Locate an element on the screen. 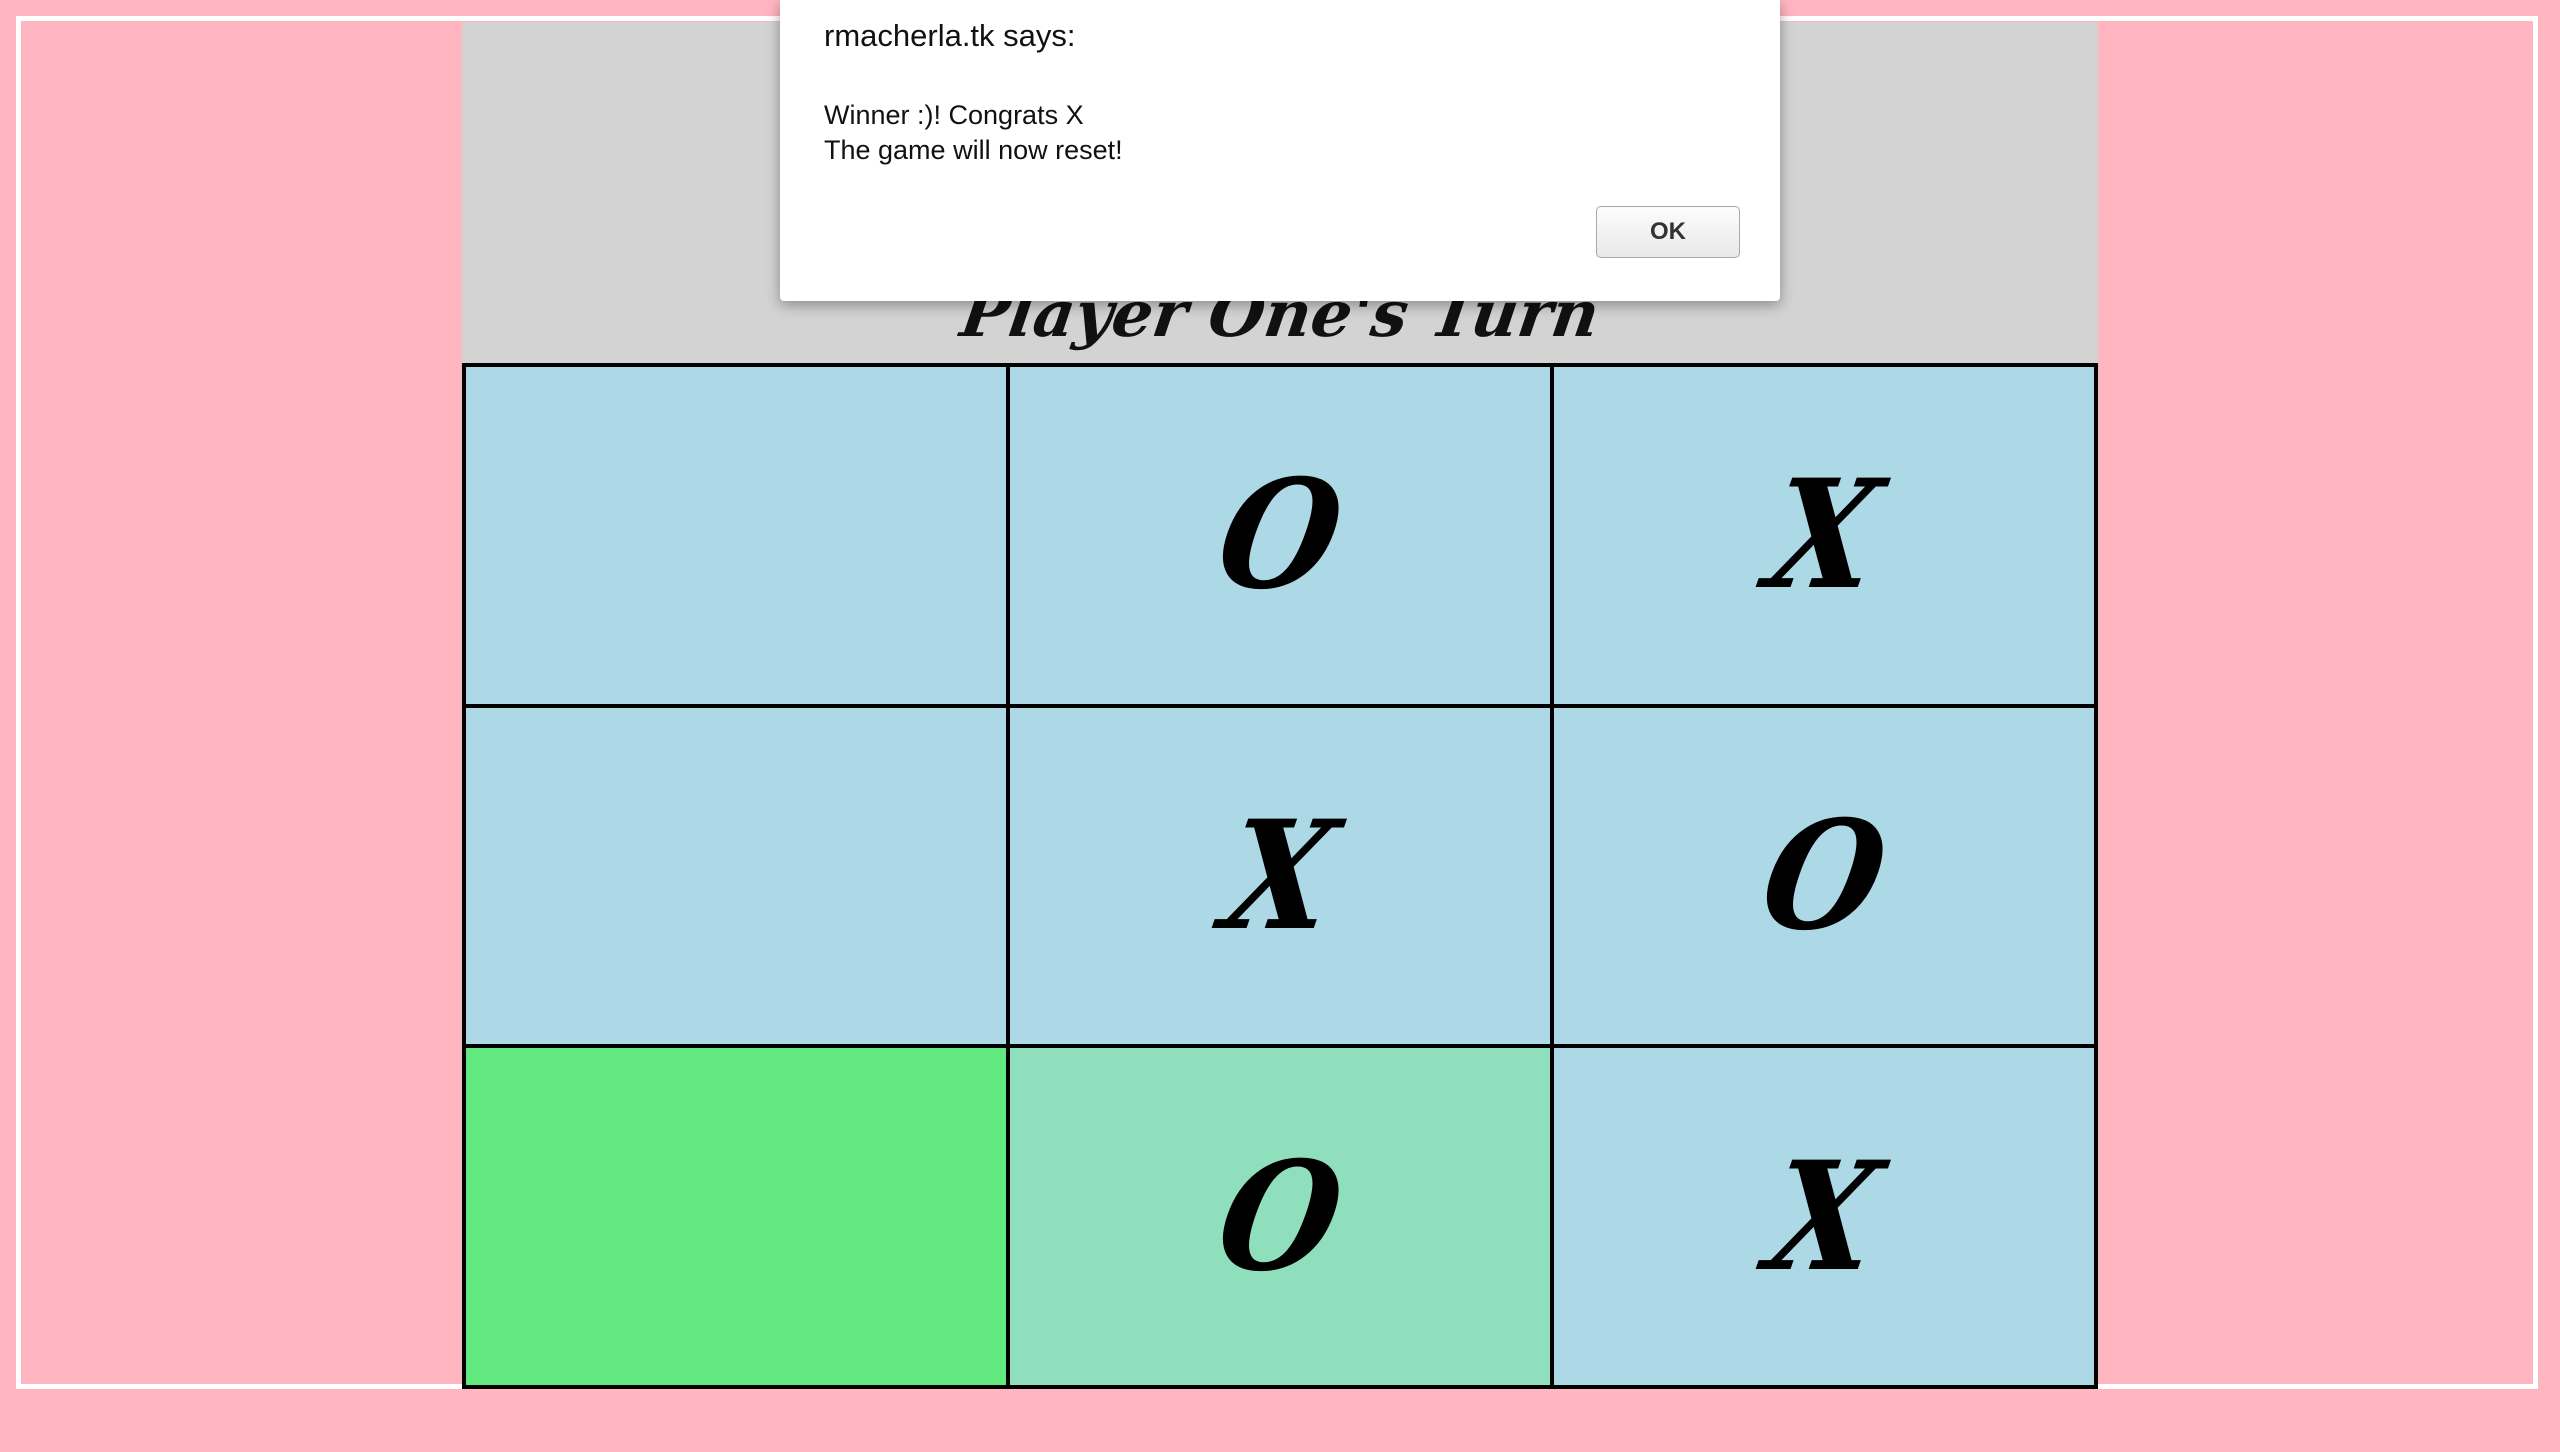 This screenshot has height=1452, width=2560. dialog-message-line-2: The game will now reset! is located at coordinates (973, 150).